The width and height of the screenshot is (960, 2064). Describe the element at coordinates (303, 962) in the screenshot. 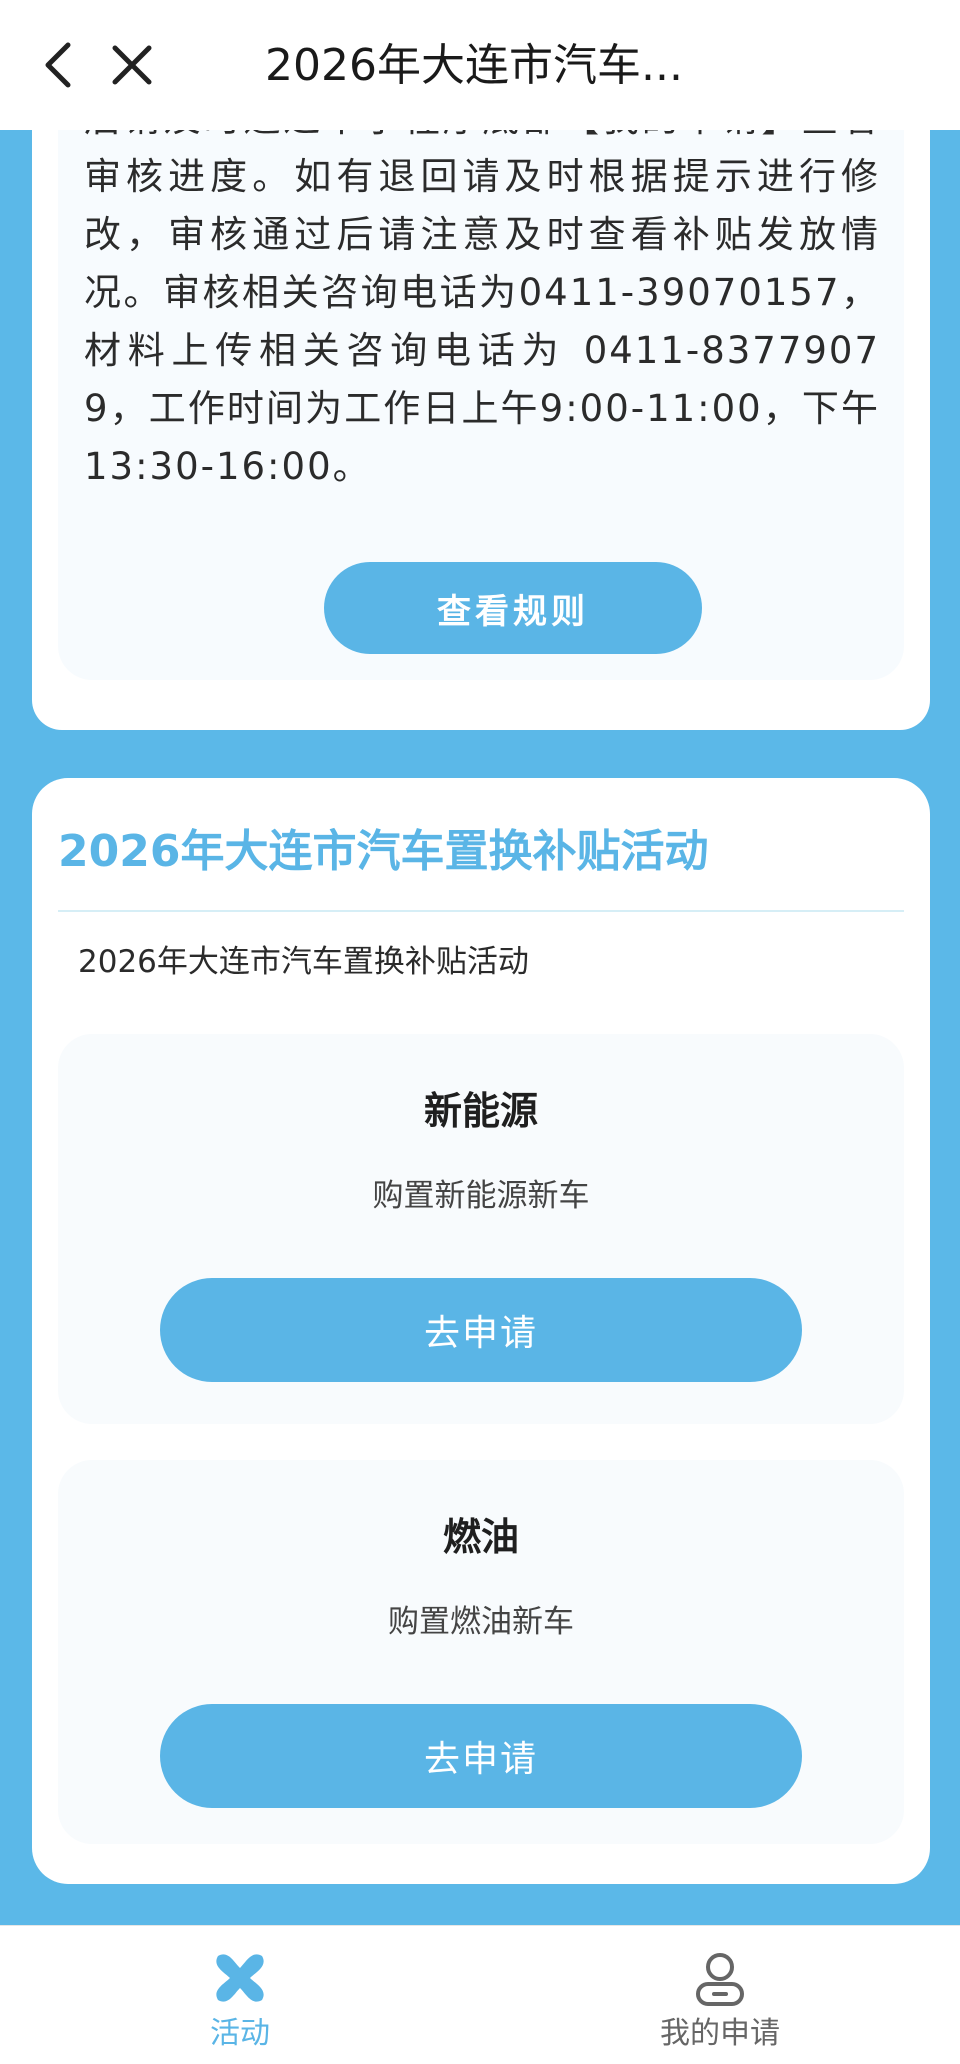

I see `activity-subtitle: 2026年大连市汽车置换补贴活动` at that location.